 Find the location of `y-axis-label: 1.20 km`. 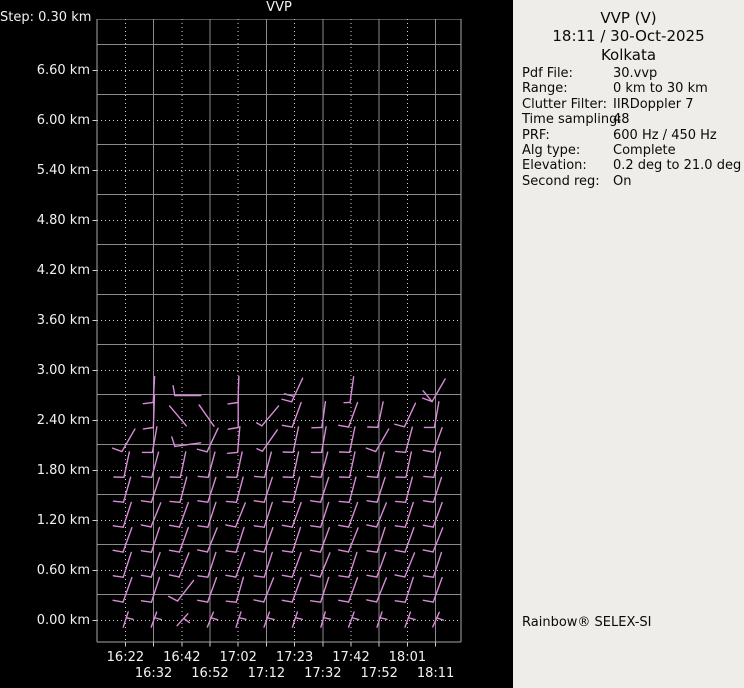

y-axis-label: 1.20 km is located at coordinates (63, 520).